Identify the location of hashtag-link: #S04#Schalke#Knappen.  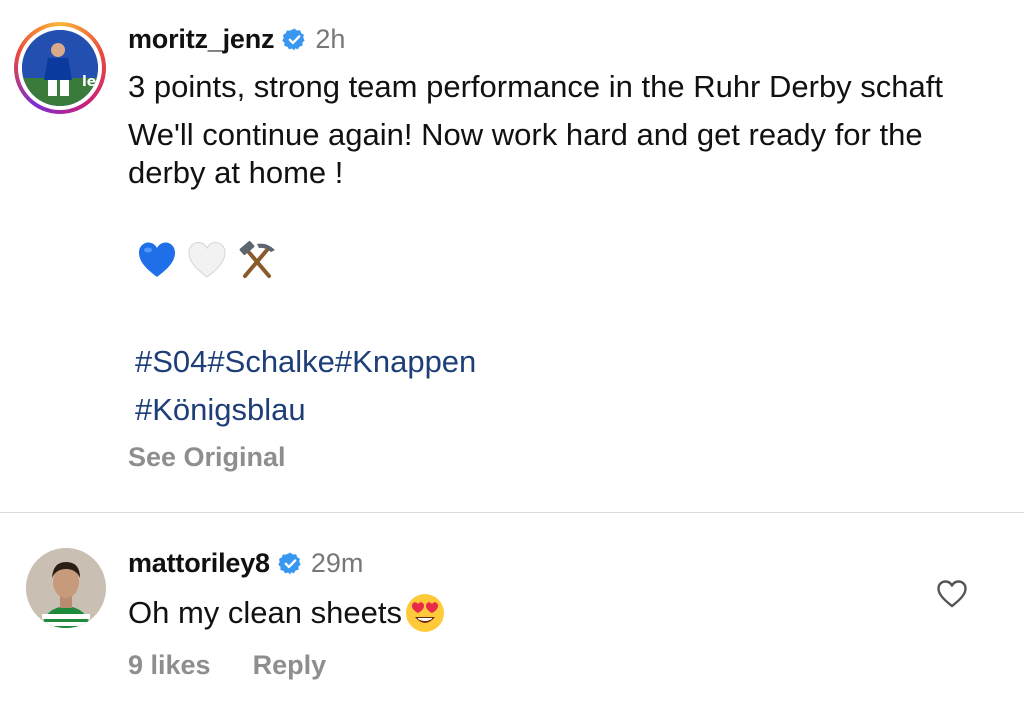
(305, 361).